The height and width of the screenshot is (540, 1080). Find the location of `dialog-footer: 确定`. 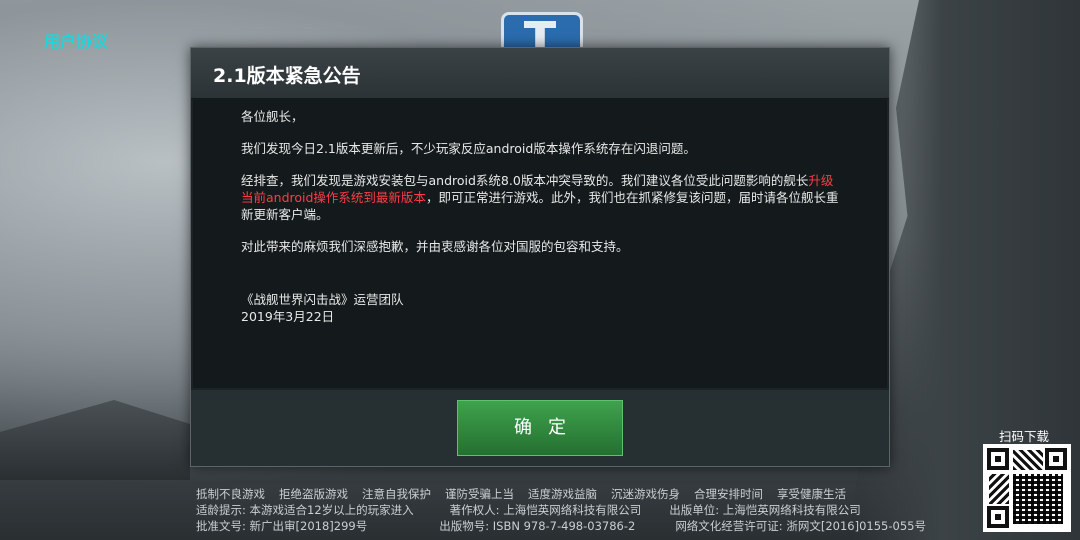

dialog-footer: 确定 is located at coordinates (540, 428).